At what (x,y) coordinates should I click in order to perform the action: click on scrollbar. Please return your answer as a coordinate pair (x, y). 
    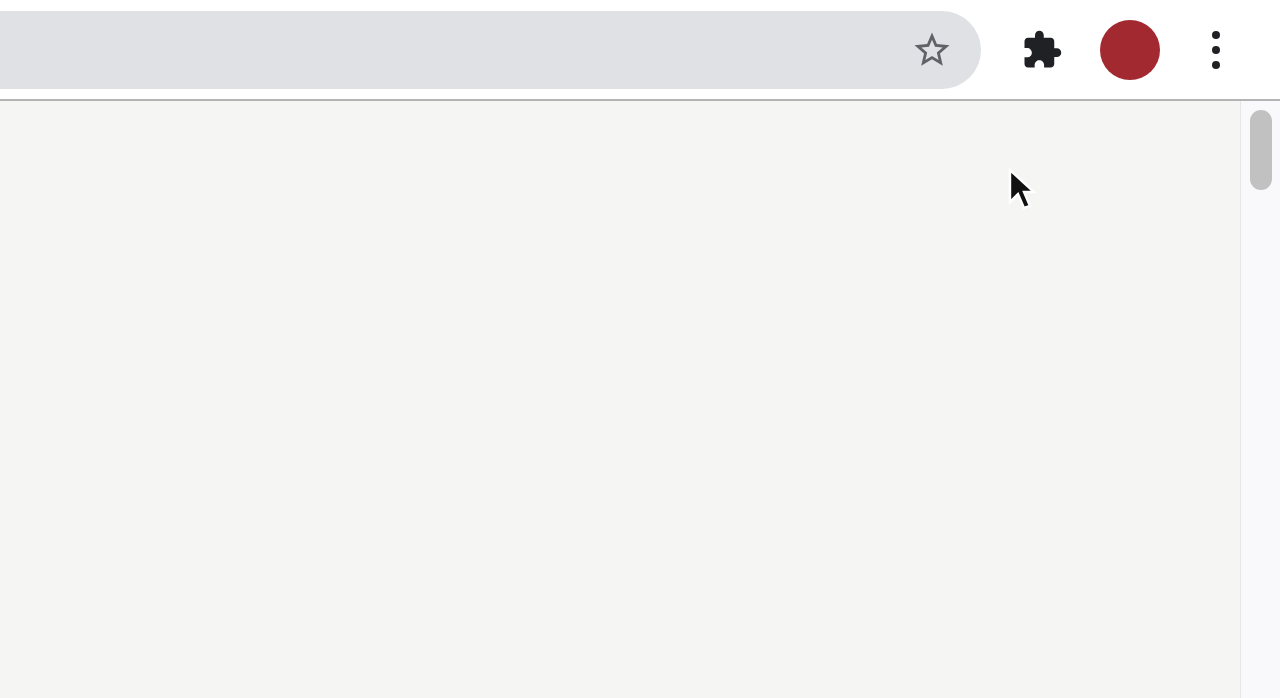
    Looking at the image, I should click on (1260, 399).